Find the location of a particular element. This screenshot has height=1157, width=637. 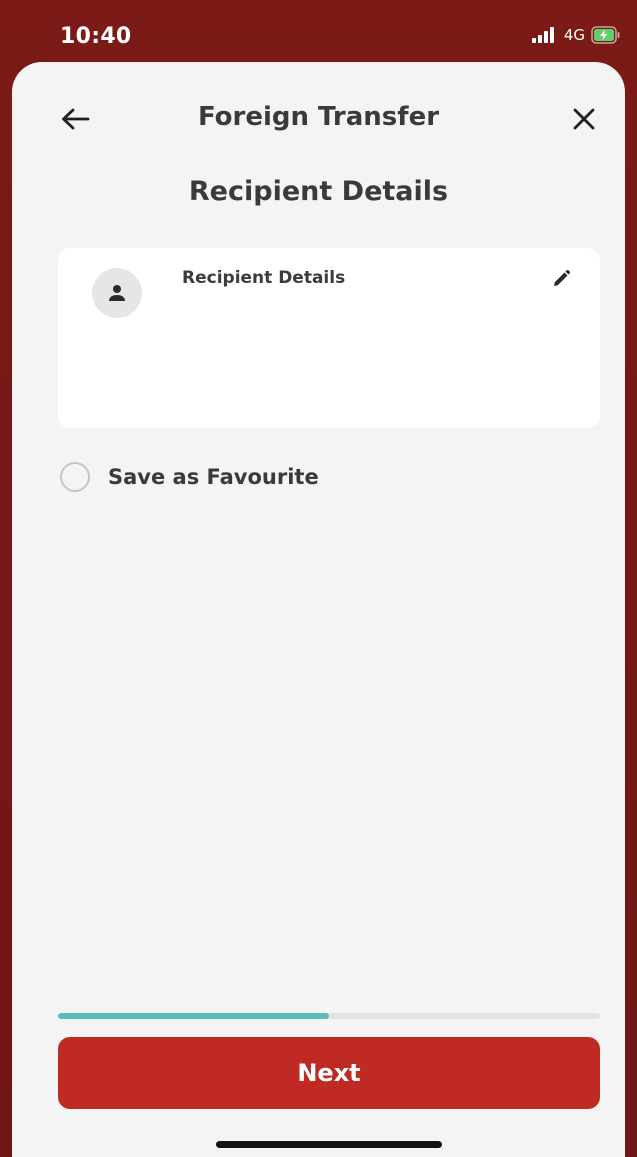

page-title: Foreign Transfer is located at coordinates (318, 117).